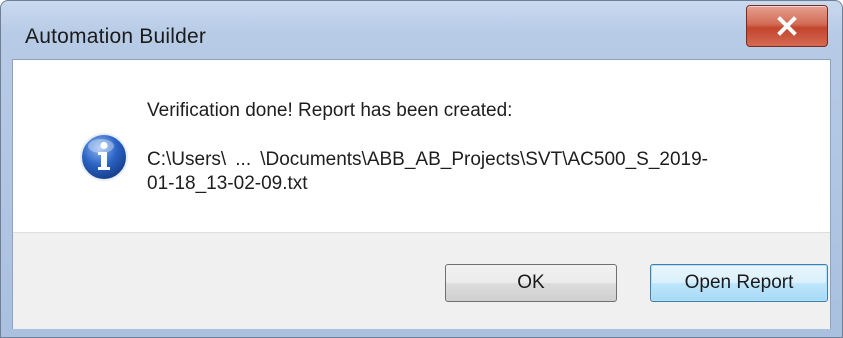  I want to click on close-icon, so click(787, 26).